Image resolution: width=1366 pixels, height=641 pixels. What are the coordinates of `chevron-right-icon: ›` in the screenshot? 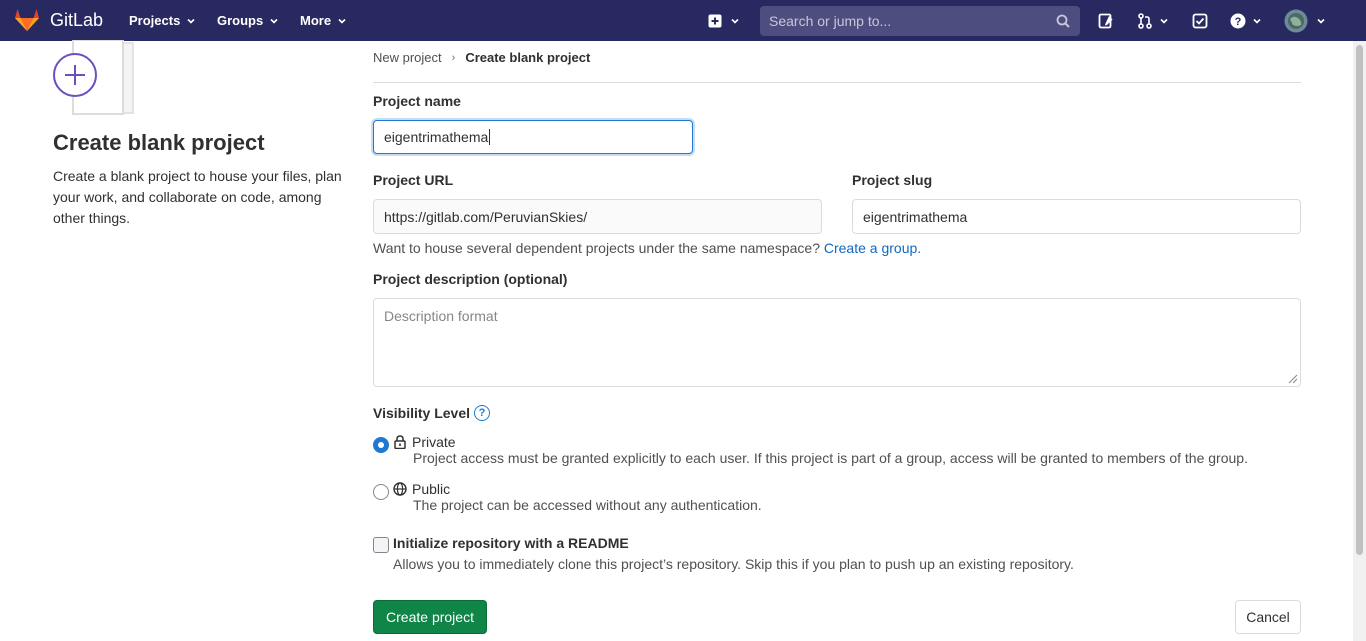 It's located at (453, 57).